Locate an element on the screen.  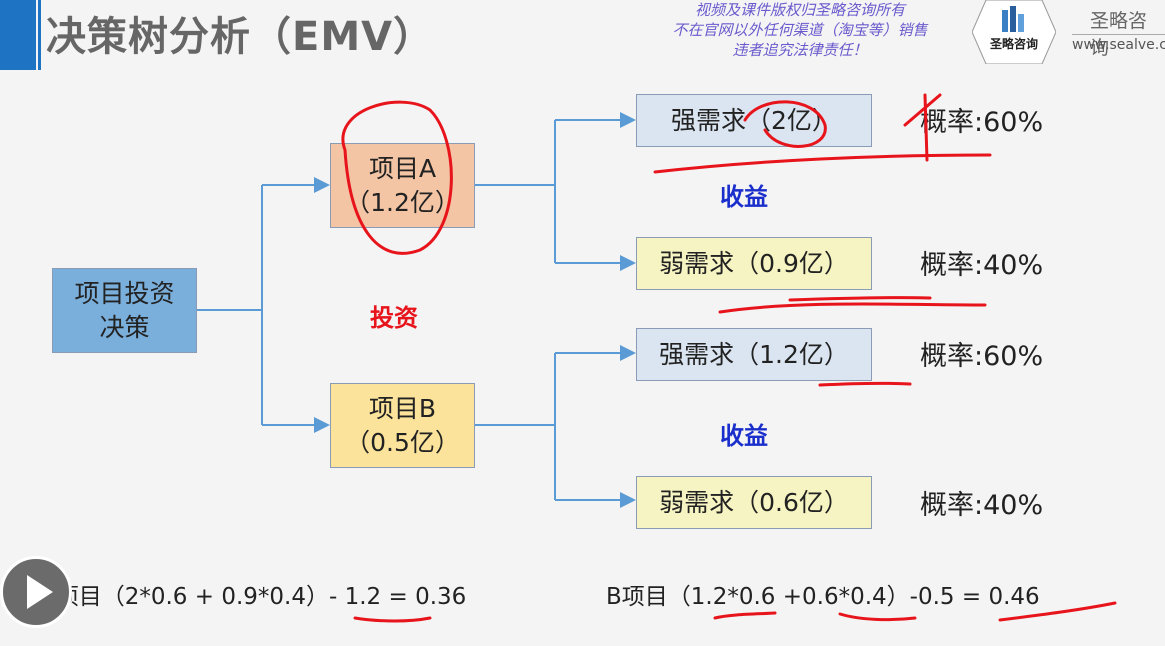
connector-a is located at coordinates (515, 191).